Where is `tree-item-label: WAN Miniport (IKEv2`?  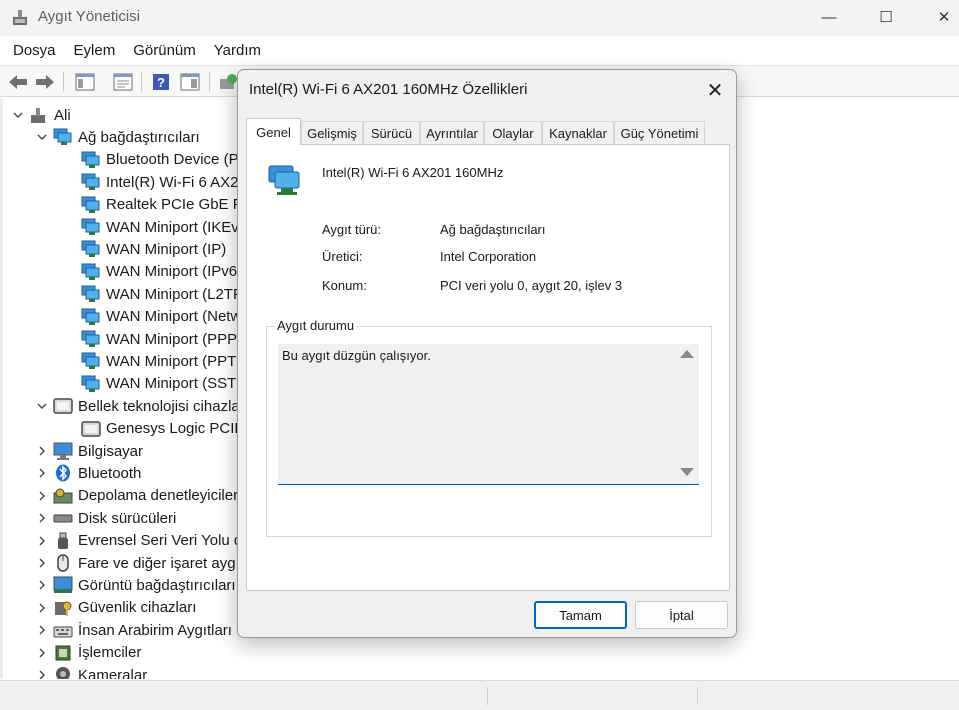
tree-item-label: WAN Miniport (IKEv2 is located at coordinates (177, 227).